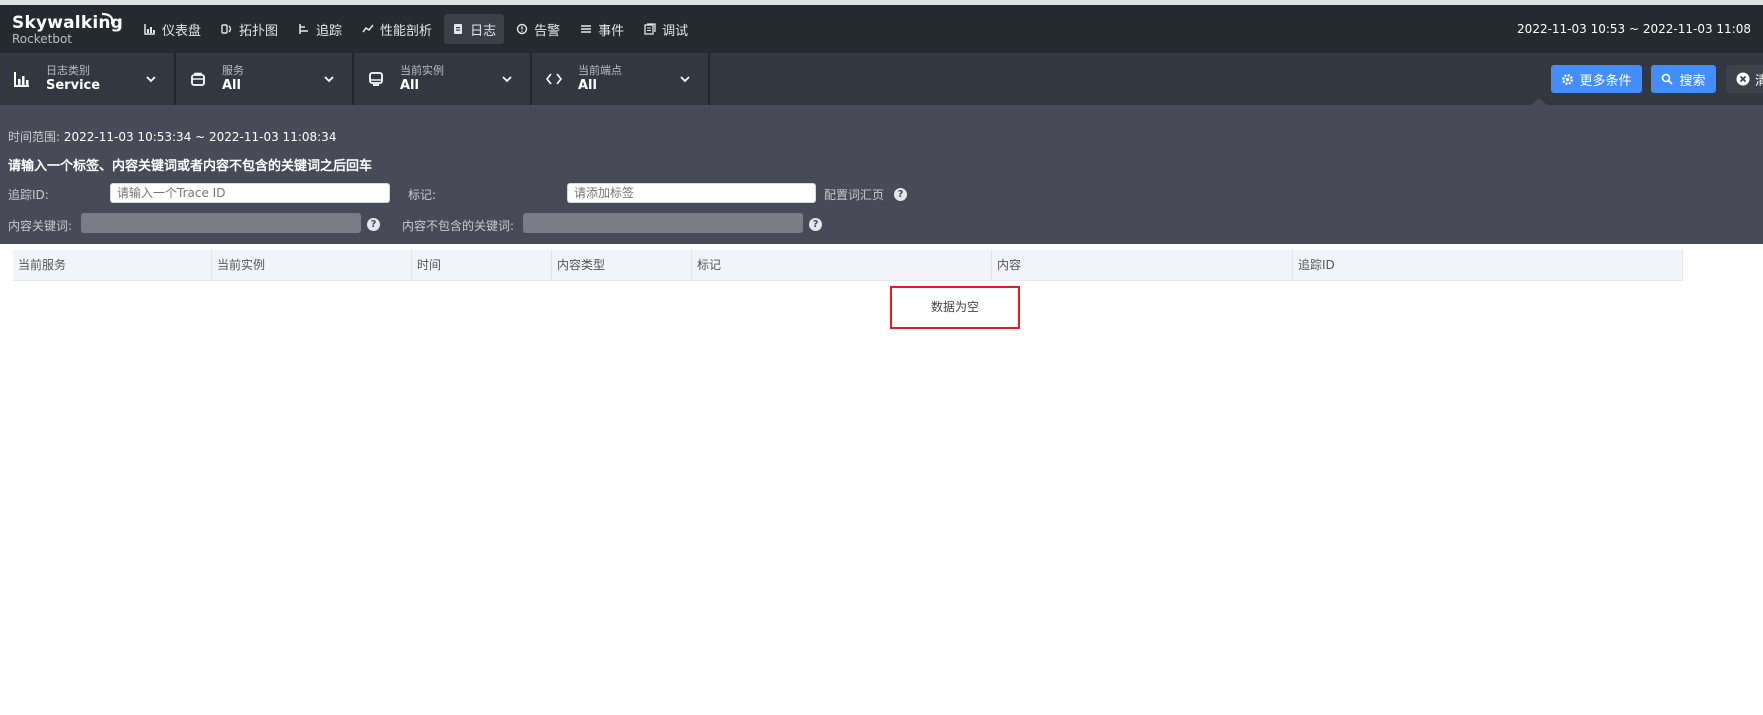 The width and height of the screenshot is (1763, 715). I want to click on input-hint: 请输入一个标签、内容关键词或者内容不包含的关键词之后回车, so click(190, 166).